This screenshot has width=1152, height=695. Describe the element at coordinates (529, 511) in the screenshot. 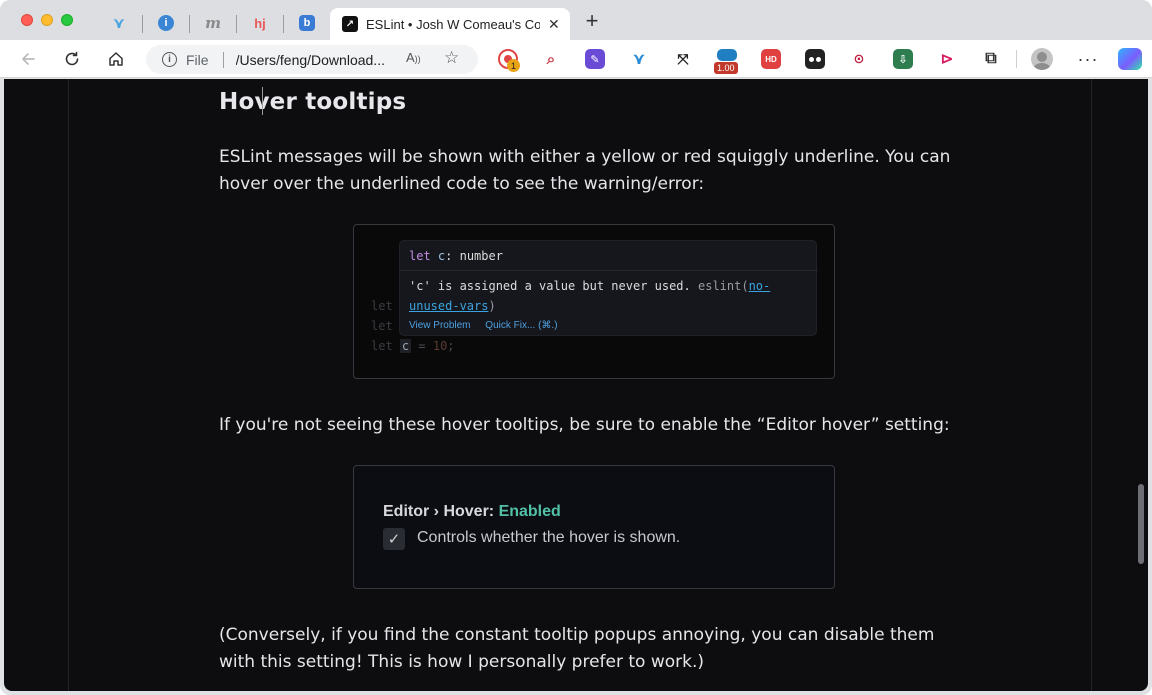

I see `setting-value: Enabled` at that location.